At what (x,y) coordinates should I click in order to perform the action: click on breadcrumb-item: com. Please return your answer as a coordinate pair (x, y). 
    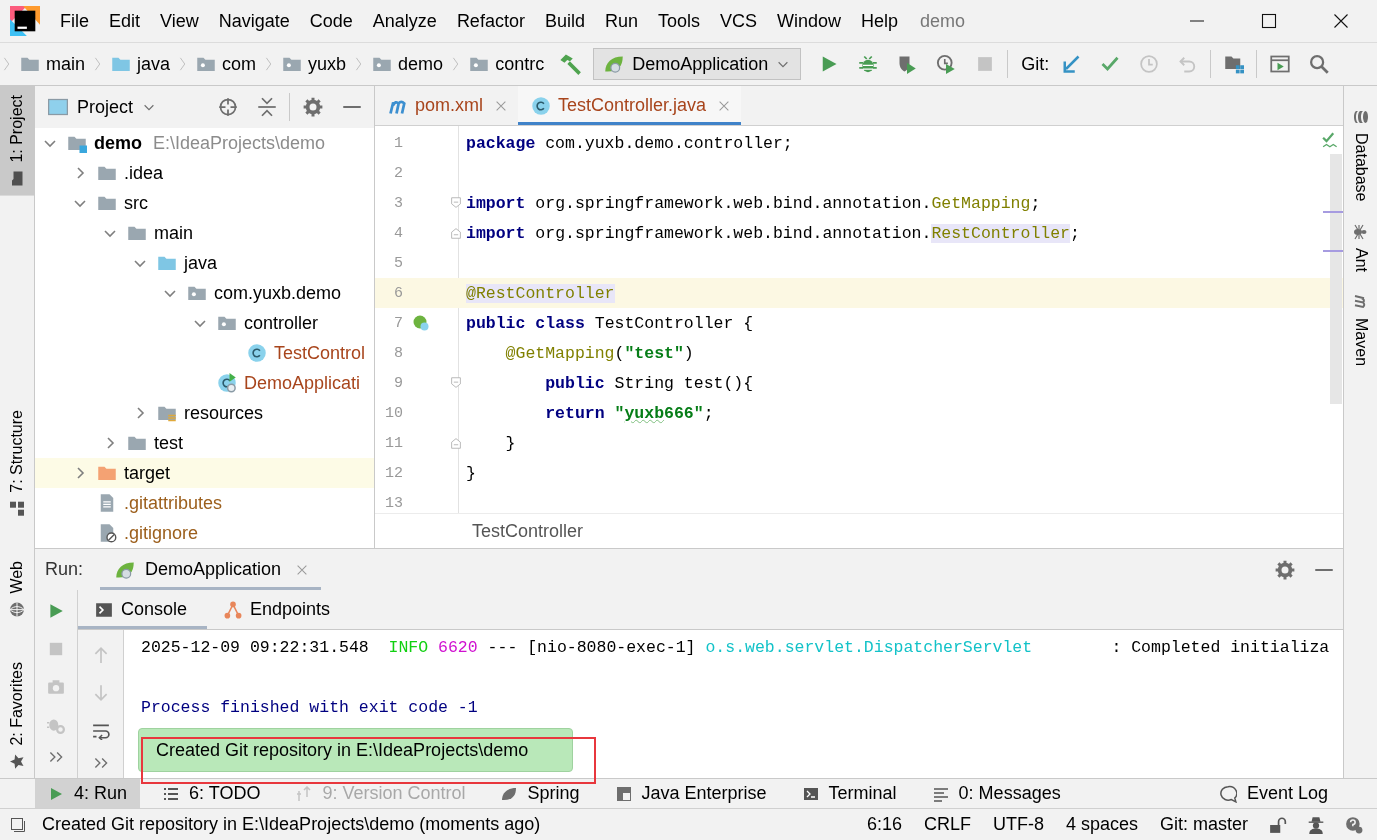
    Looking at the image, I should click on (226, 64).